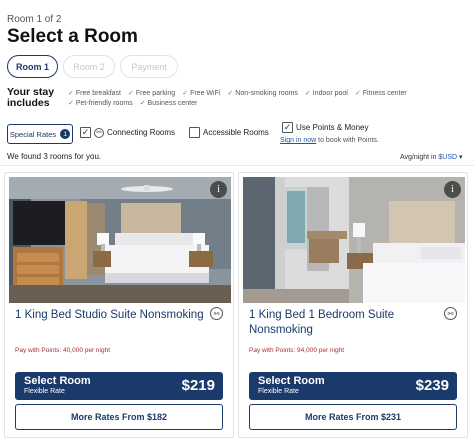 This screenshot has width=474, height=443. What do you see at coordinates (332, 127) in the screenshot?
I see `use-points-label: Use Points & Money` at bounding box center [332, 127].